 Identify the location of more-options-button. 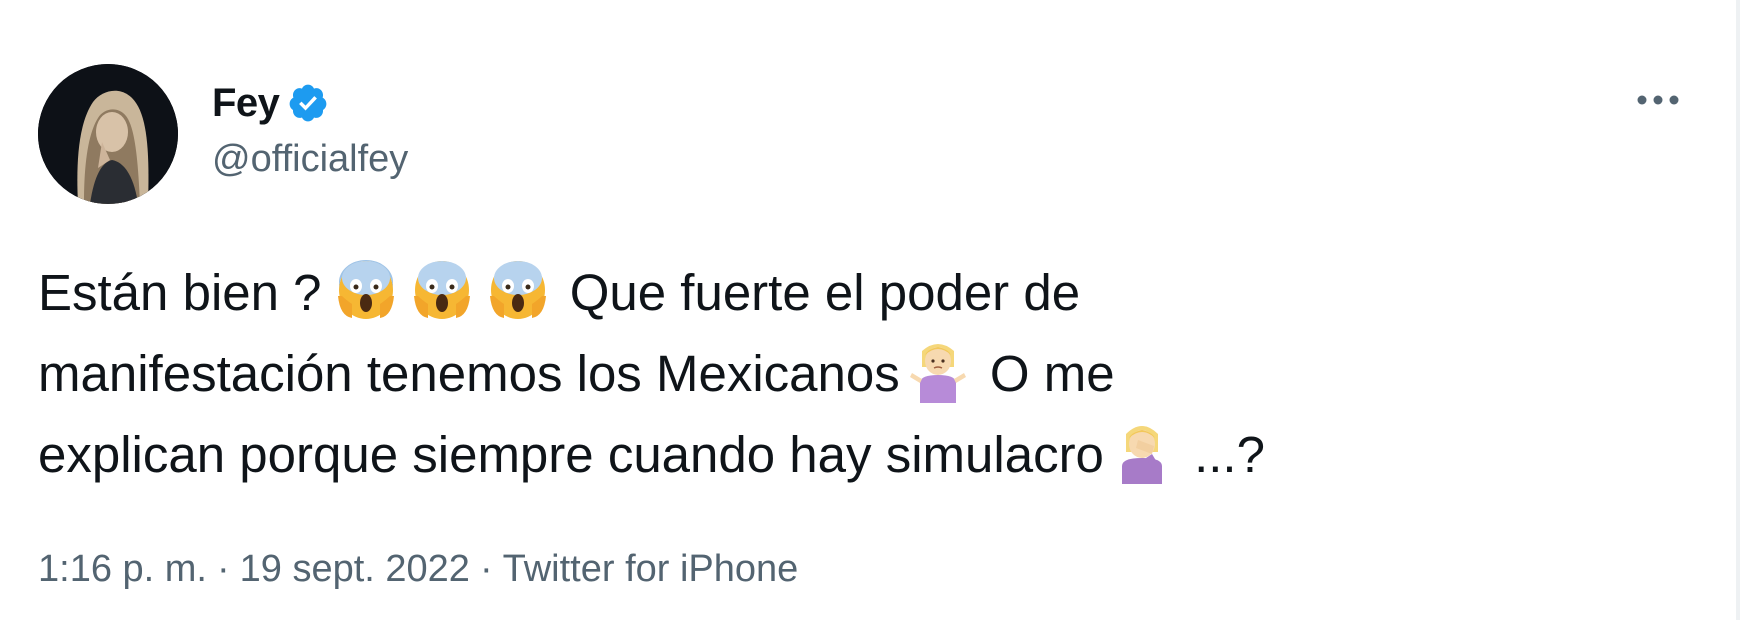
(1658, 100).